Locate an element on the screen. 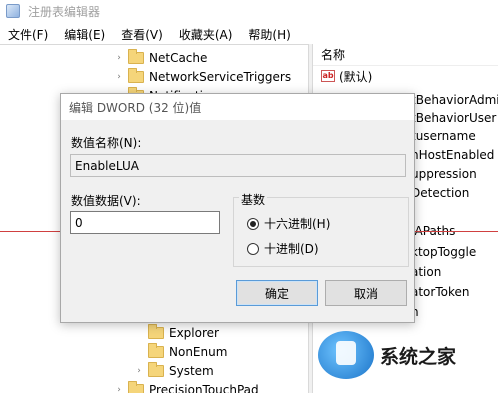 This screenshot has height=393, width=498. tree-item-label: PrecisionTouchPad is located at coordinates (204, 387).